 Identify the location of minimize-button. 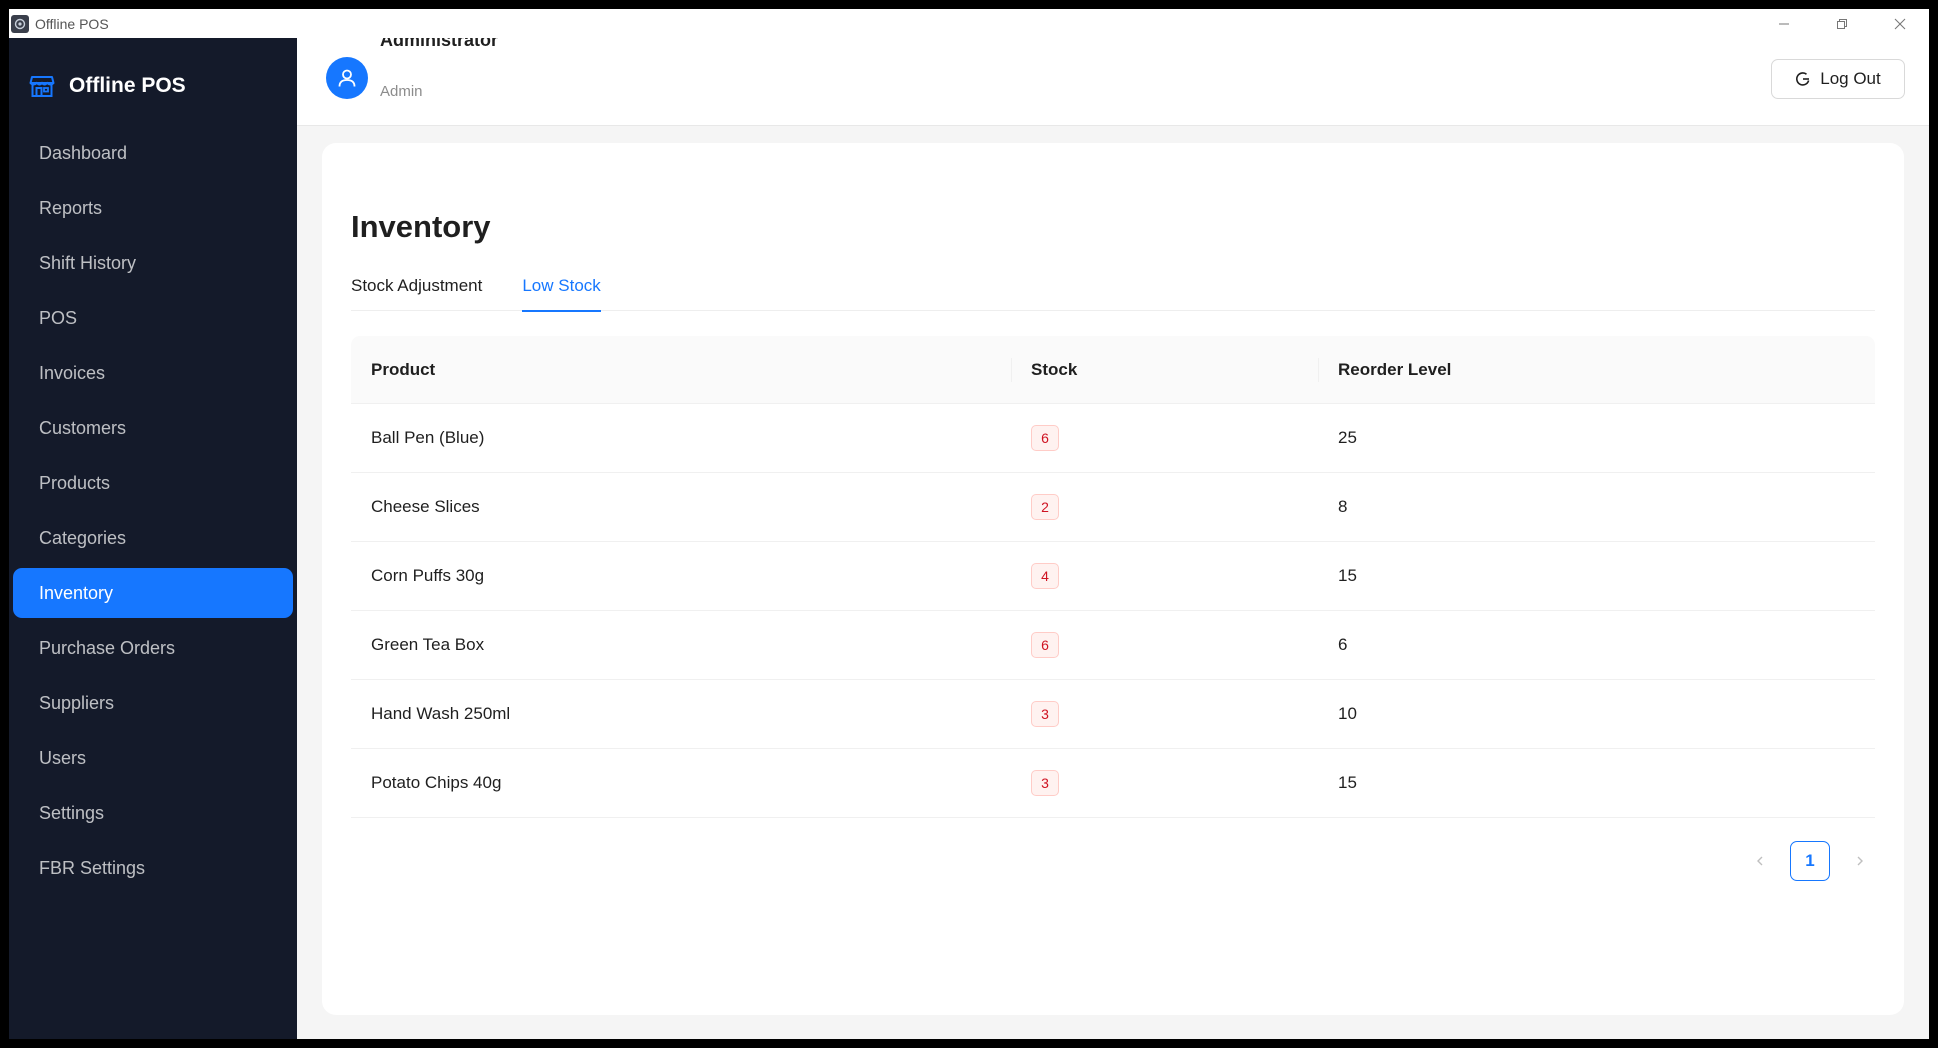
(1784, 23).